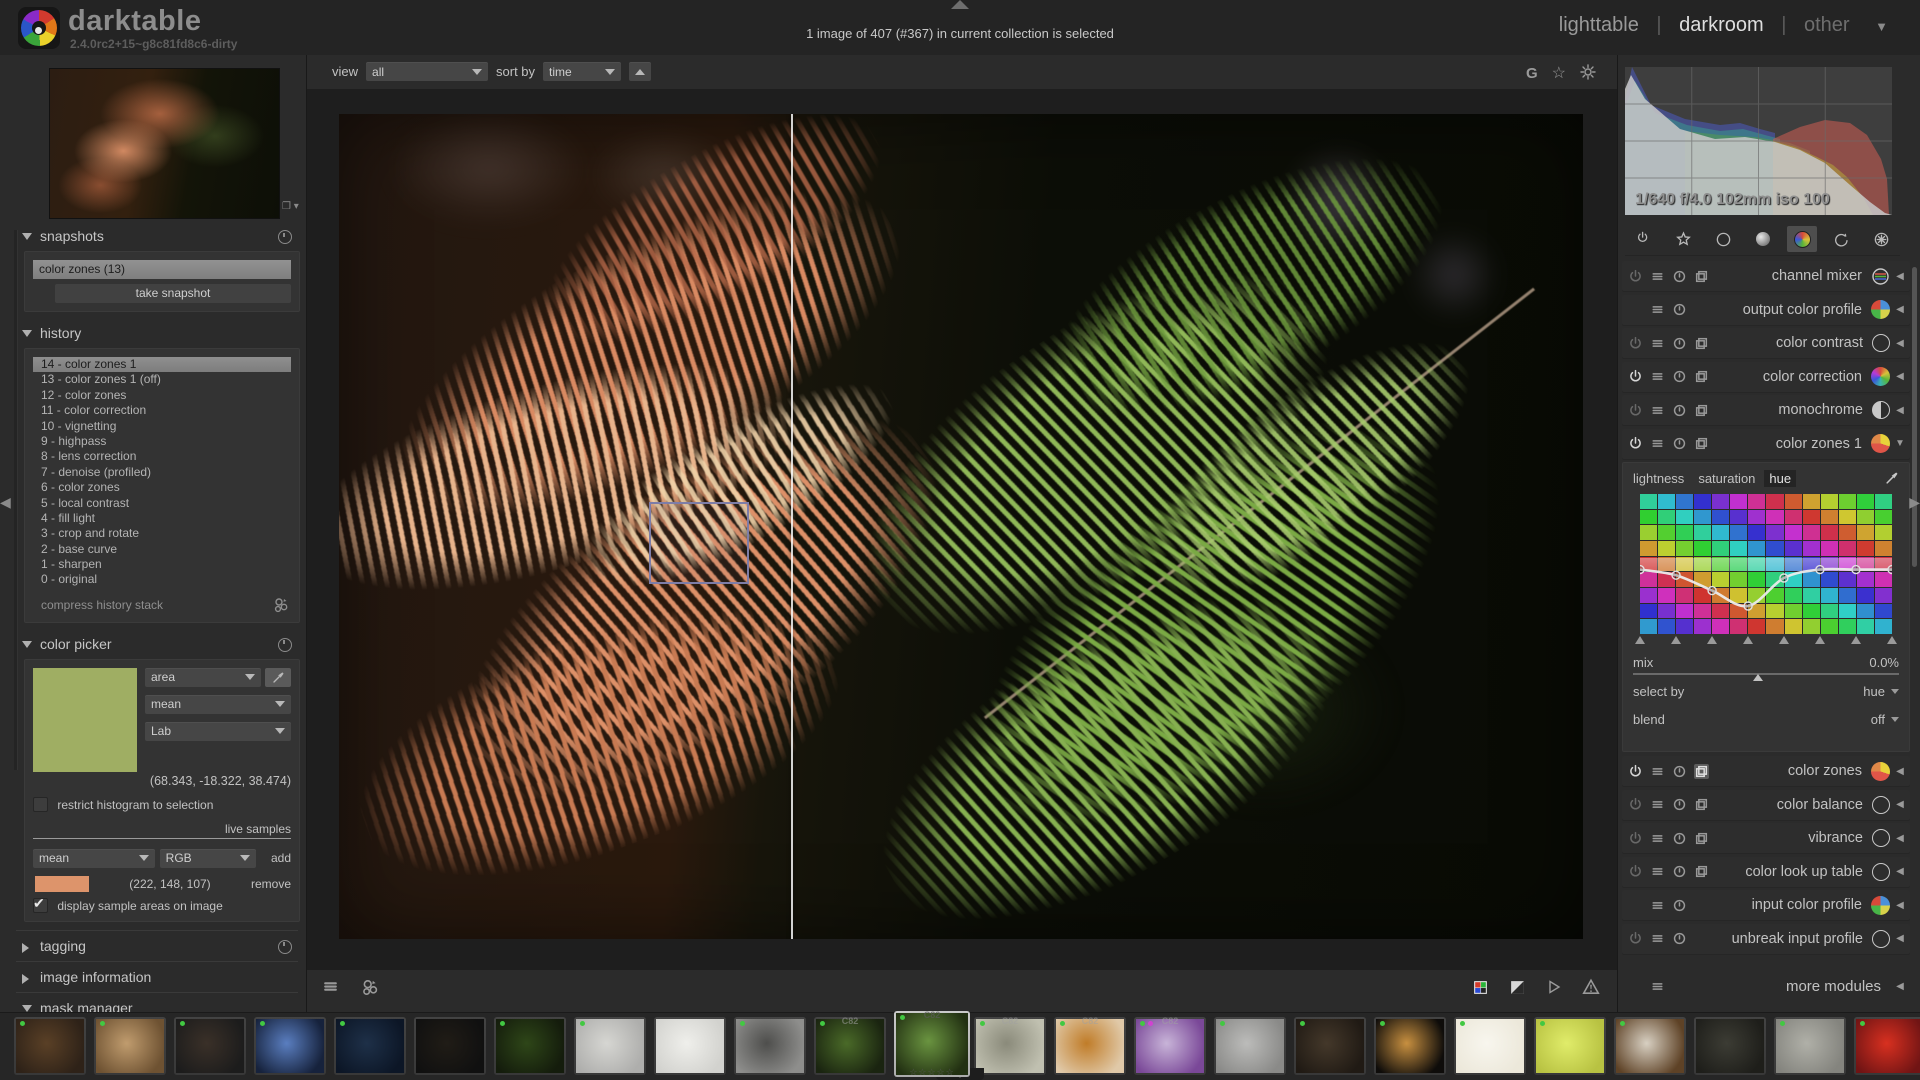 This screenshot has width=1920, height=1080. What do you see at coordinates (203, 677) in the screenshot?
I see `picker-mode-dropdown: area` at bounding box center [203, 677].